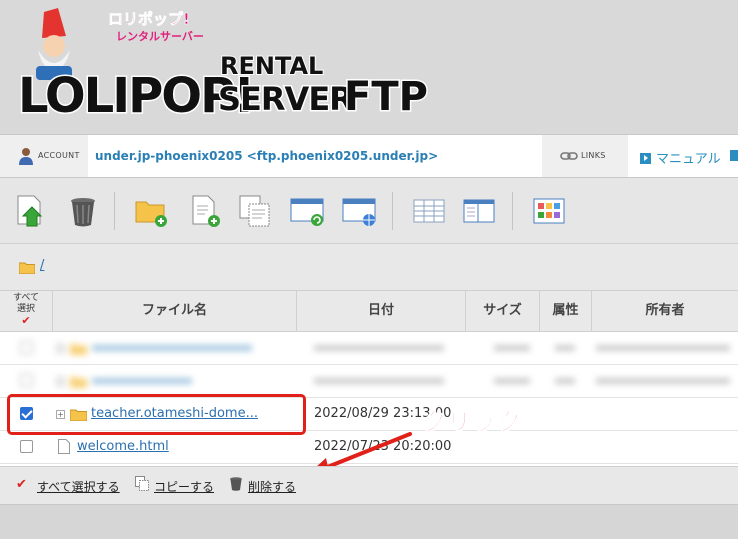  I want to click on copy-file-icon, so click(255, 211).